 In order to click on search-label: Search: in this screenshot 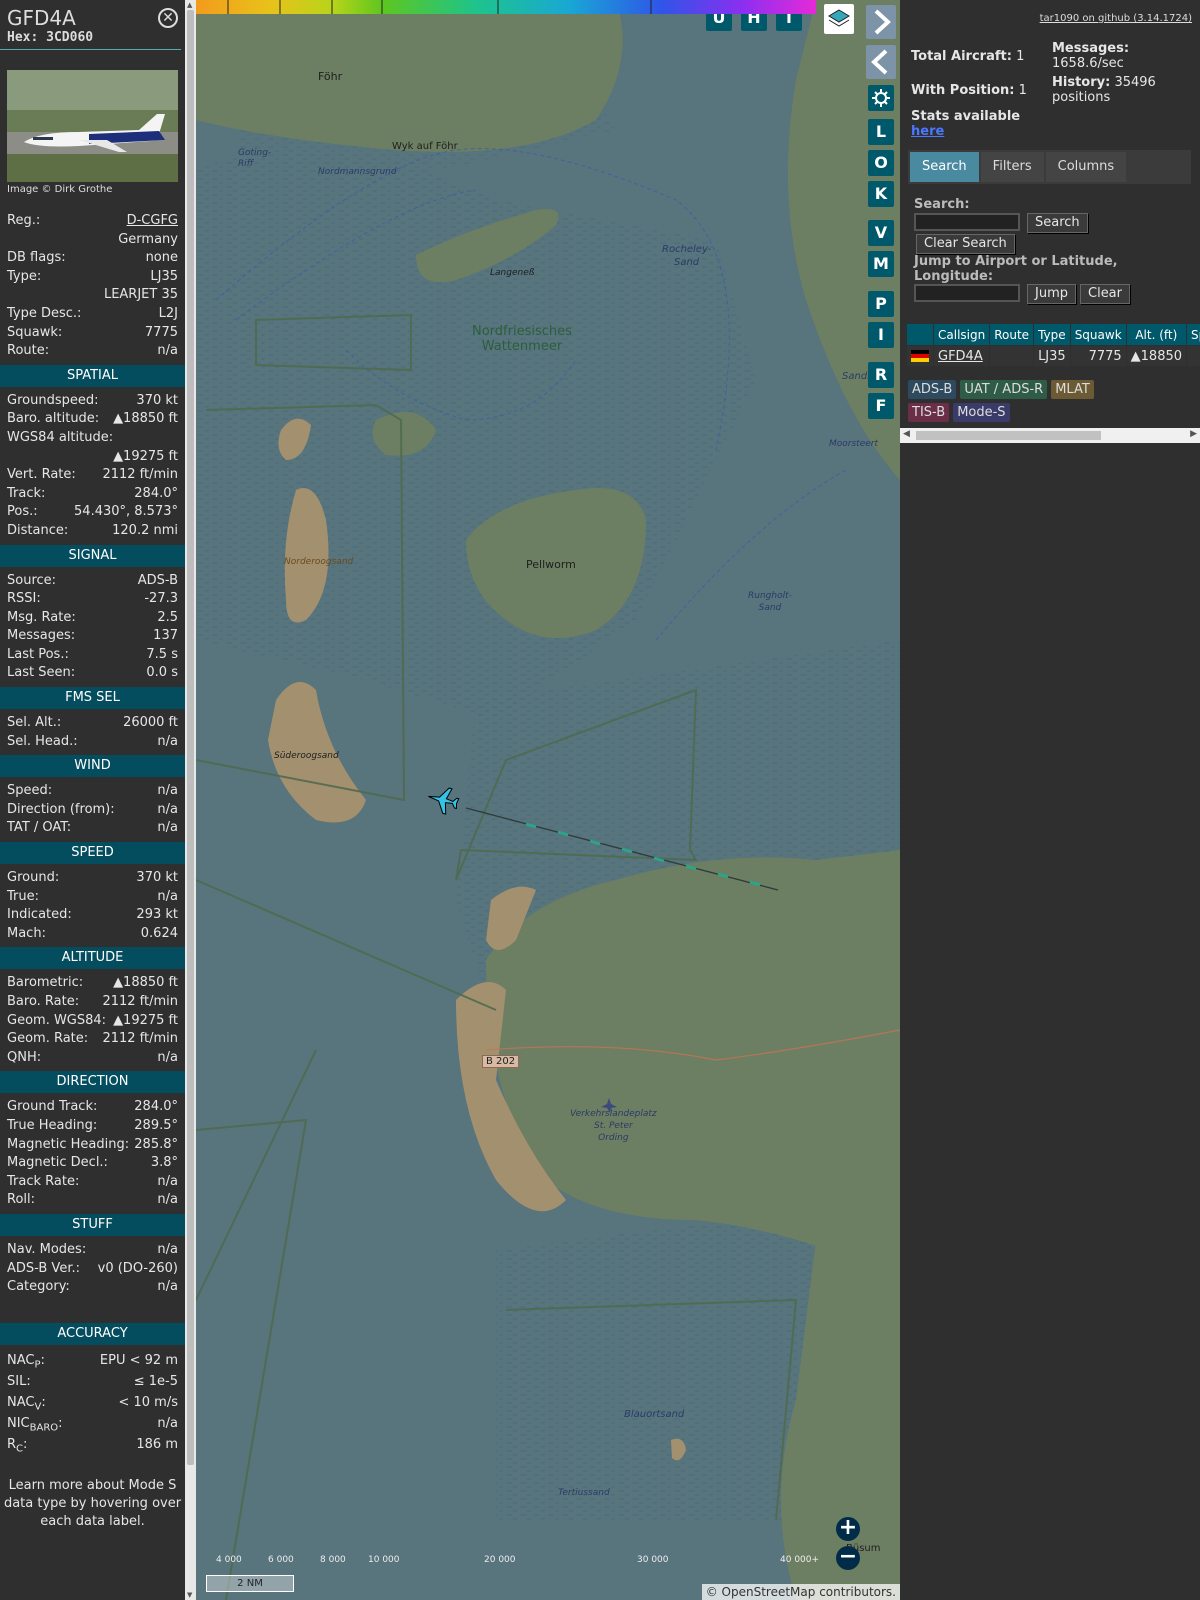, I will do `click(942, 204)`.